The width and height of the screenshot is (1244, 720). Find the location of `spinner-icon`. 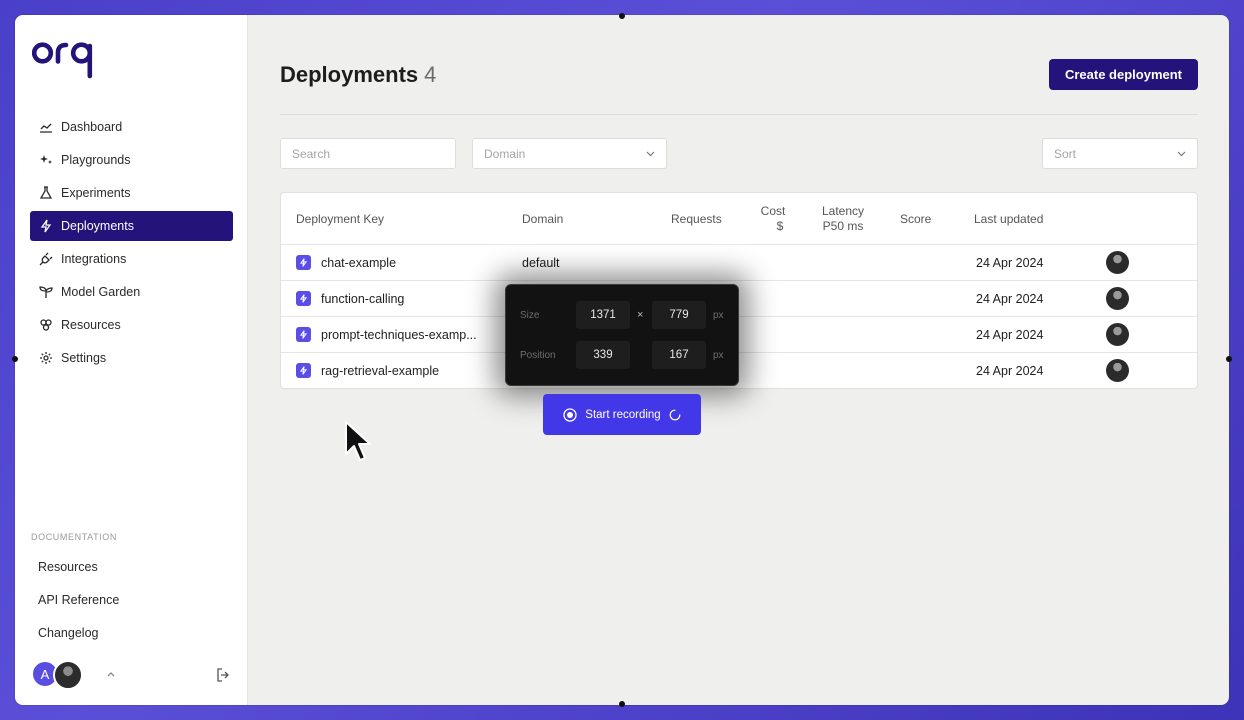

spinner-icon is located at coordinates (675, 414).